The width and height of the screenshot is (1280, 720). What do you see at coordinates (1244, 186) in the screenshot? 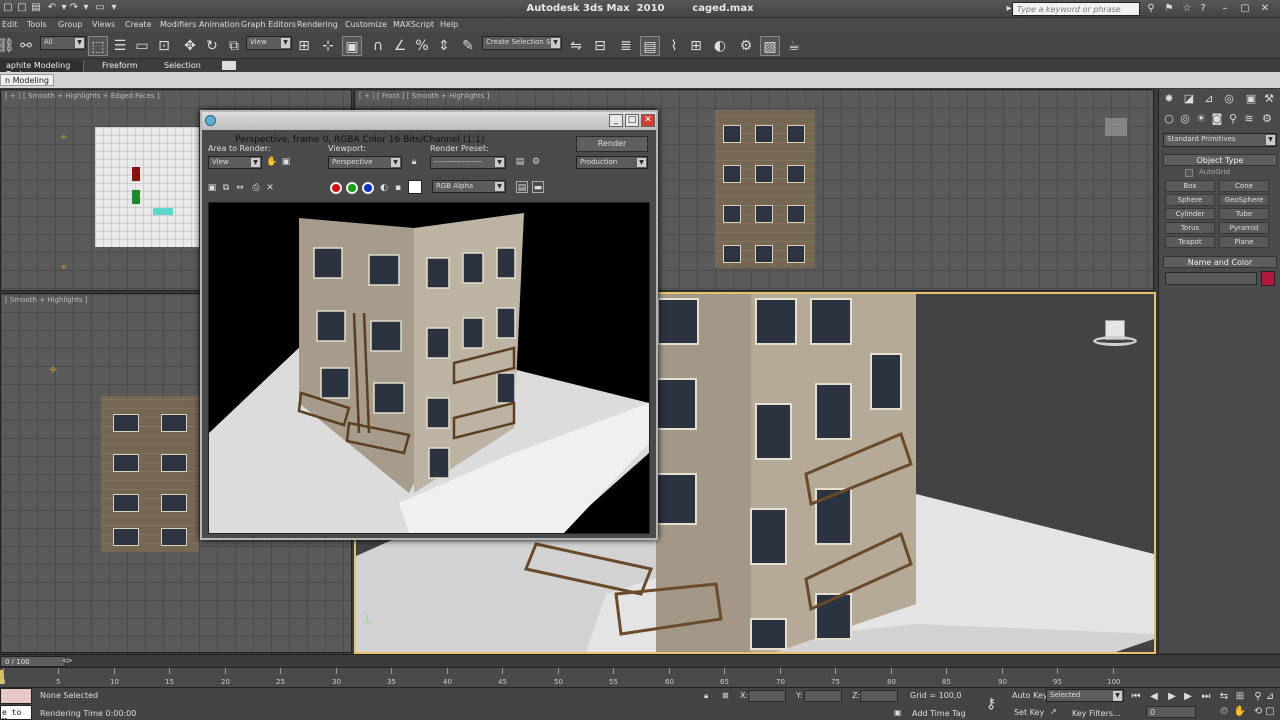
I see `cone-button: Cone` at bounding box center [1244, 186].